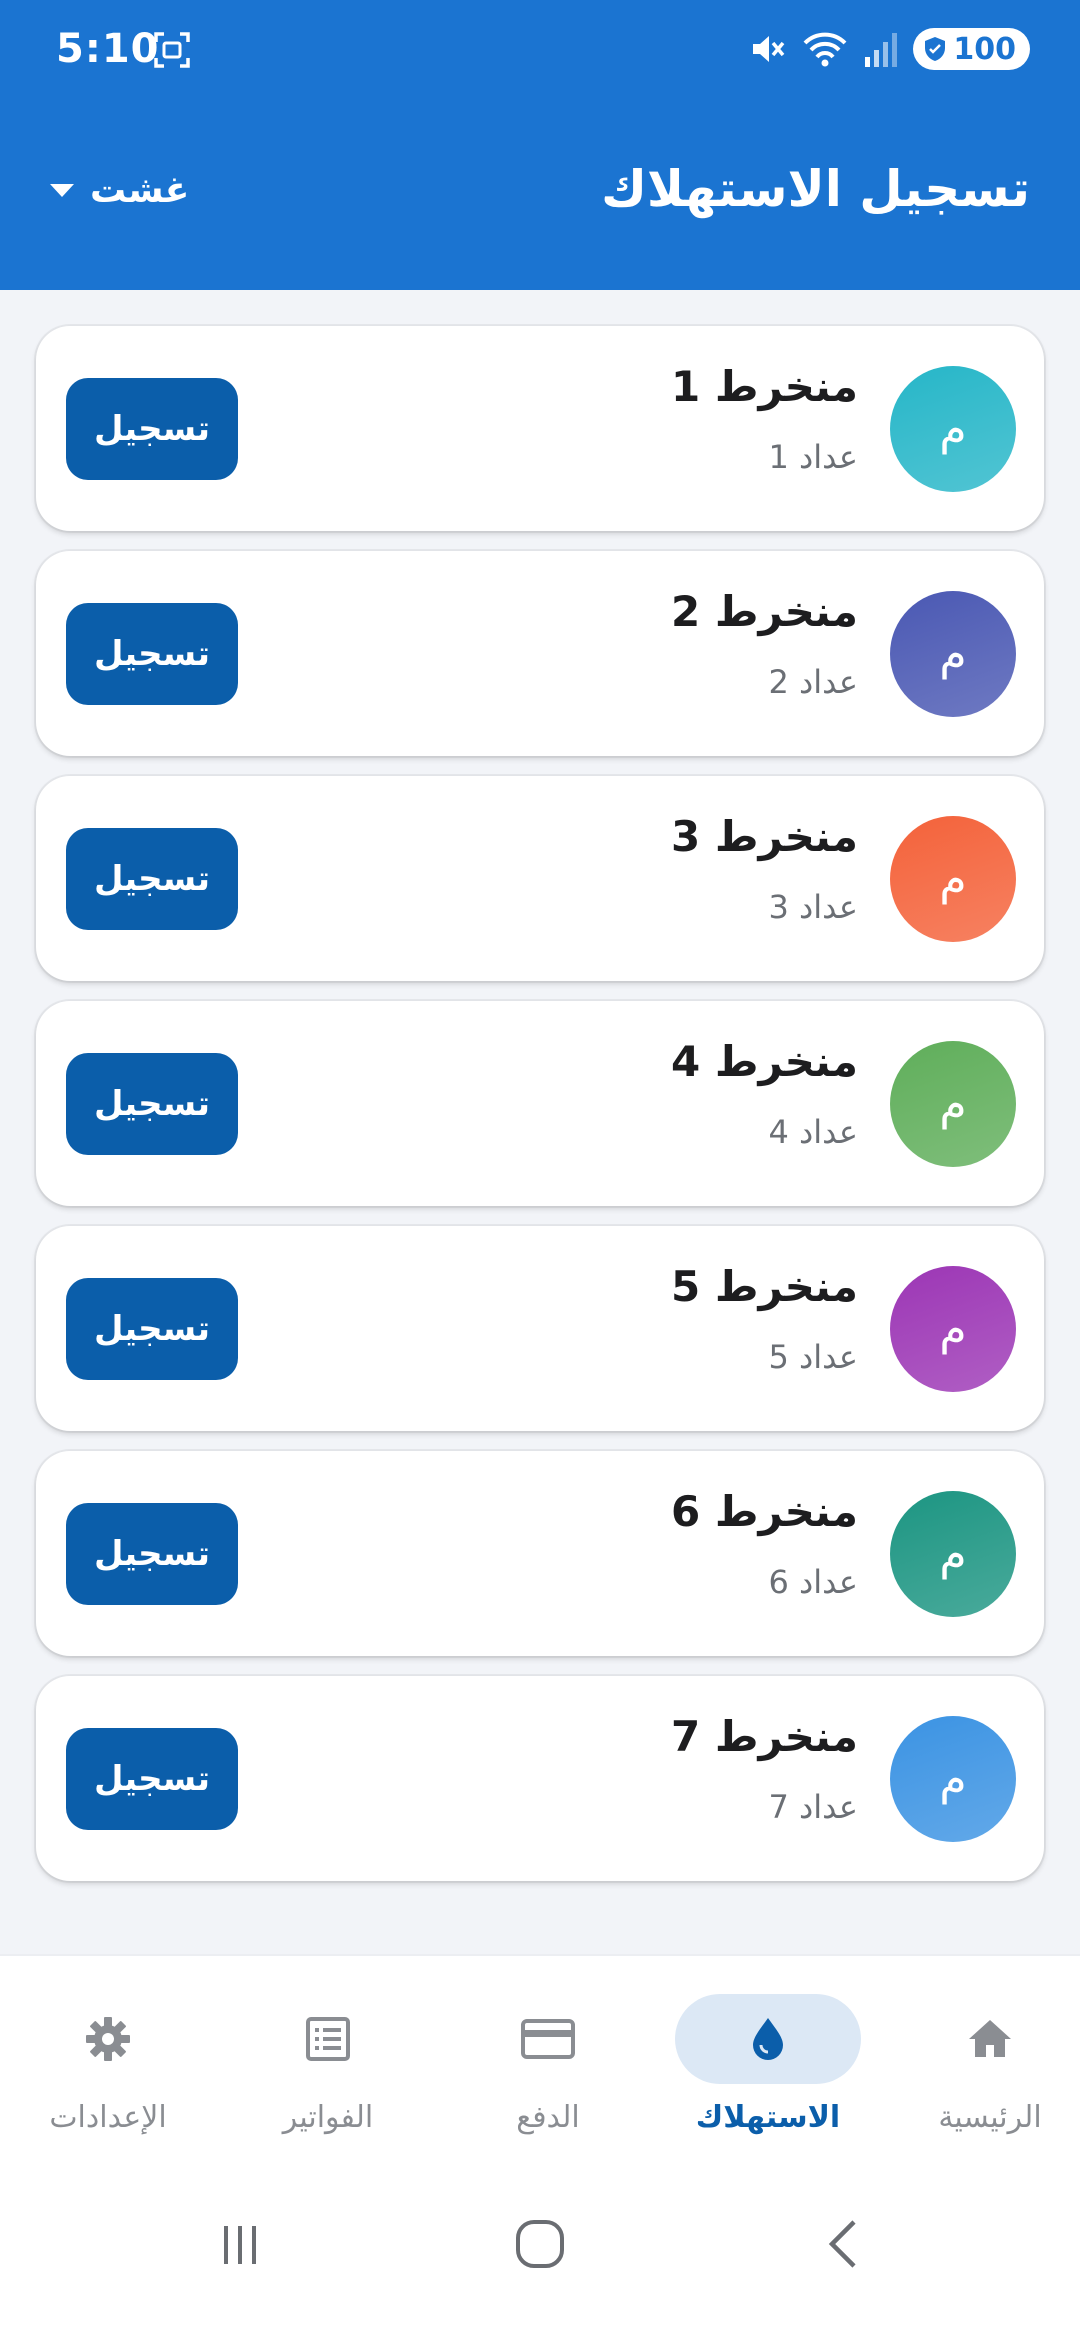 Image resolution: width=1080 pixels, height=2340 pixels. I want to click on battery-indicator: 100, so click(971, 49).